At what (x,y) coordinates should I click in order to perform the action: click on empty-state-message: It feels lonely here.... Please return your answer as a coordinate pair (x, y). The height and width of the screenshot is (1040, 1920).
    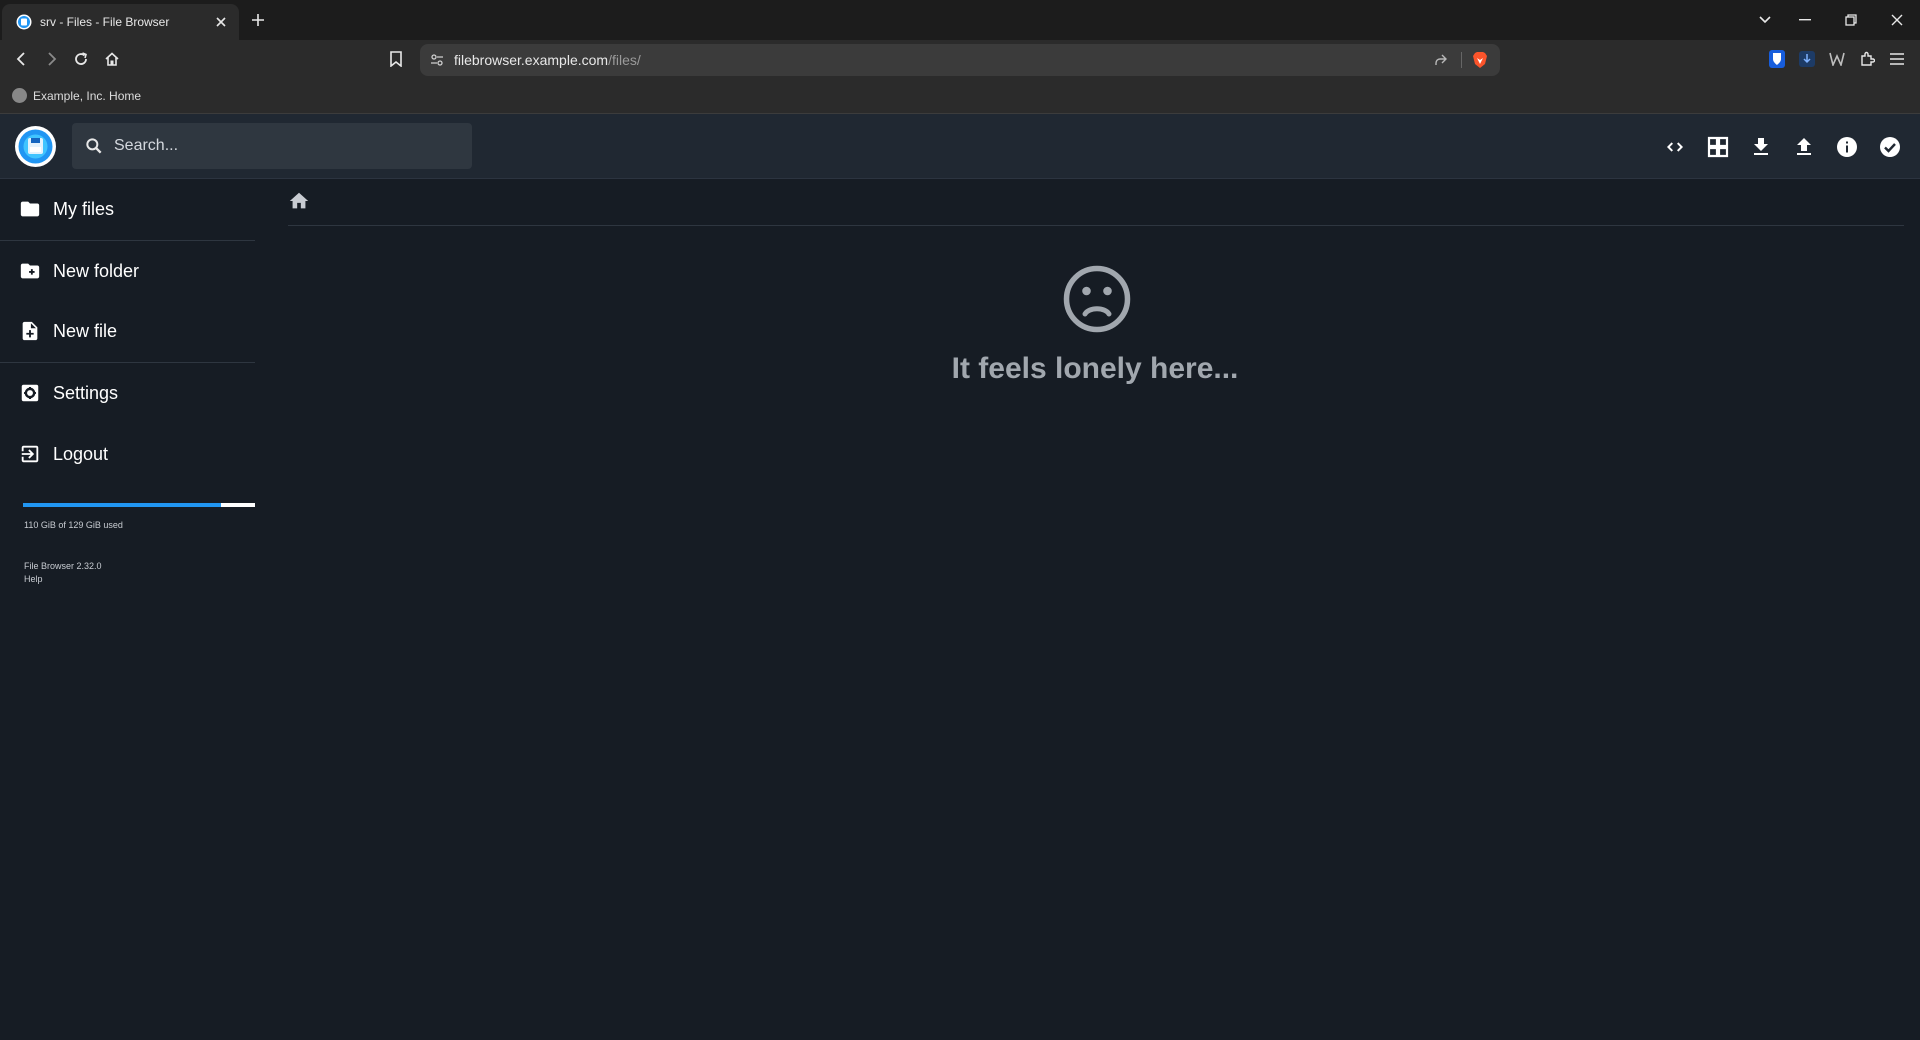
    Looking at the image, I should click on (1095, 368).